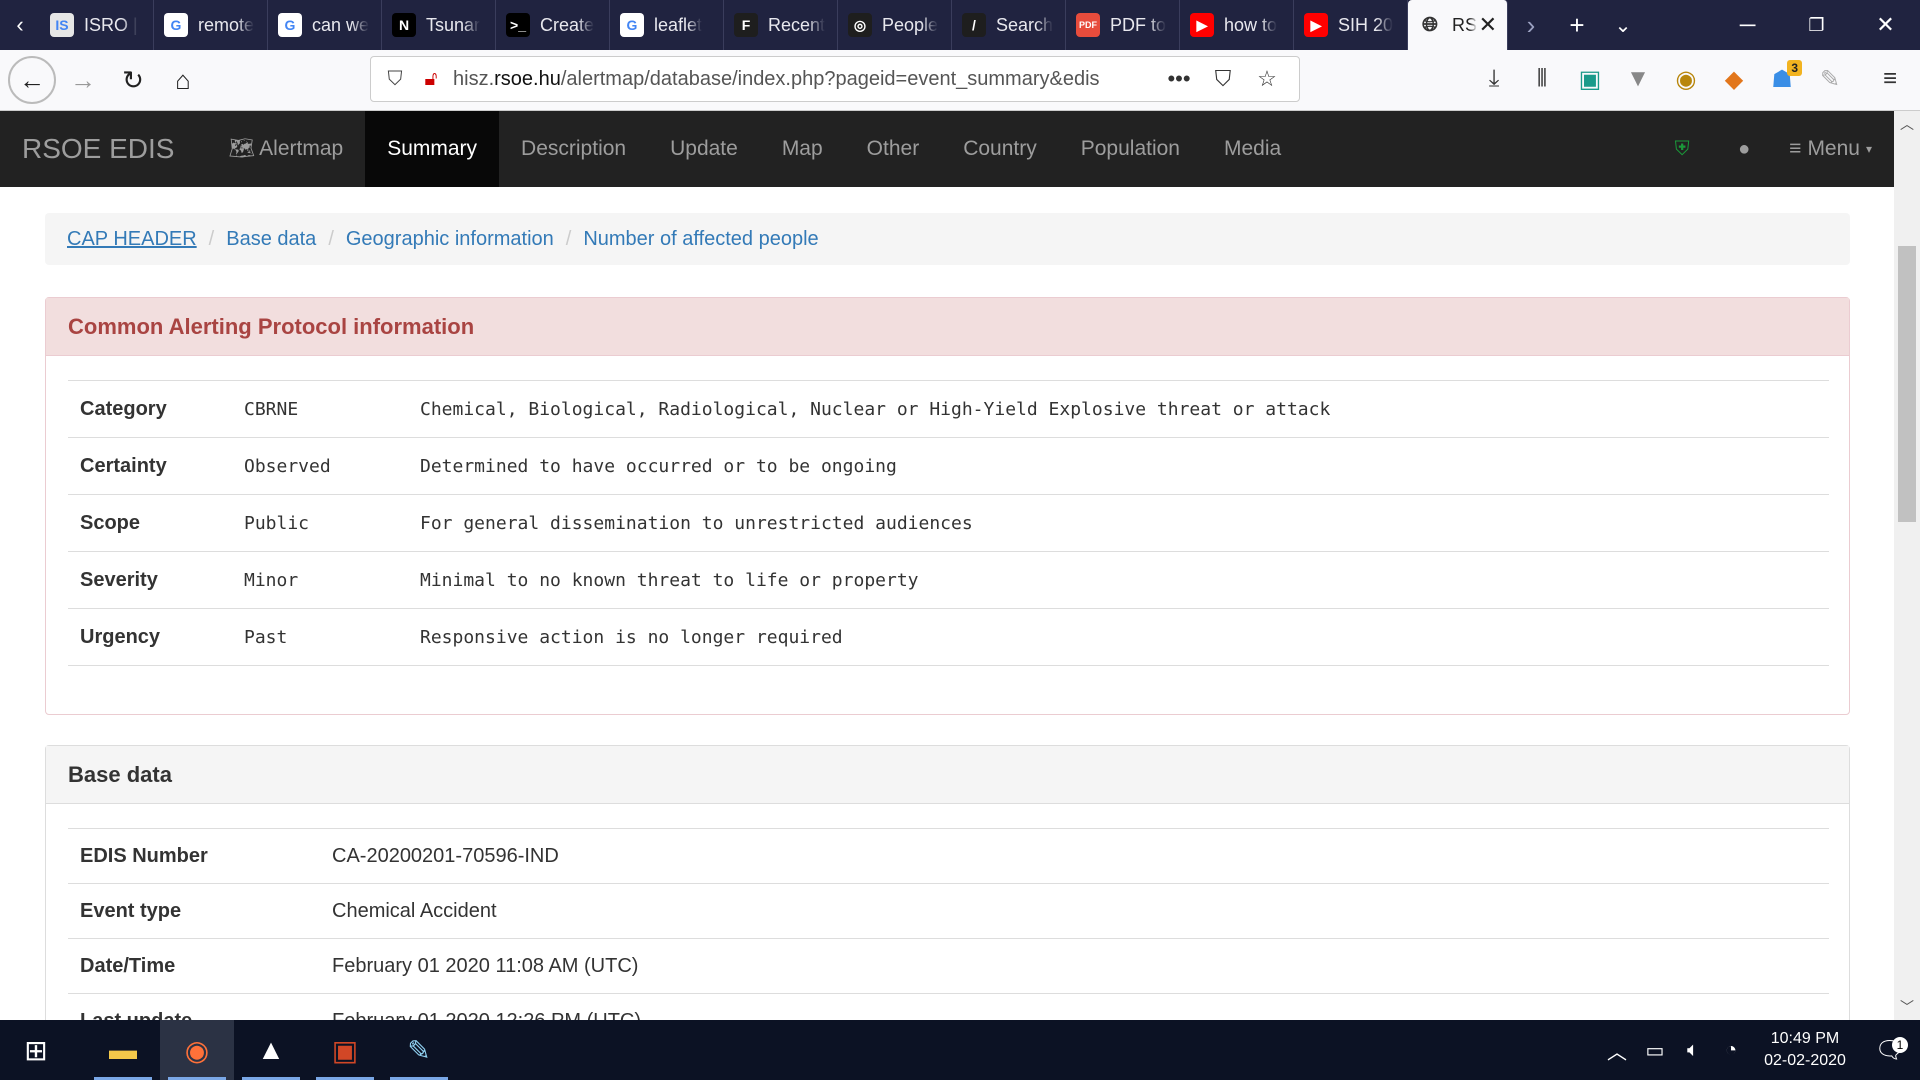  Describe the element at coordinates (1009, 25) in the screenshot. I see `browser-tab: / Search` at that location.